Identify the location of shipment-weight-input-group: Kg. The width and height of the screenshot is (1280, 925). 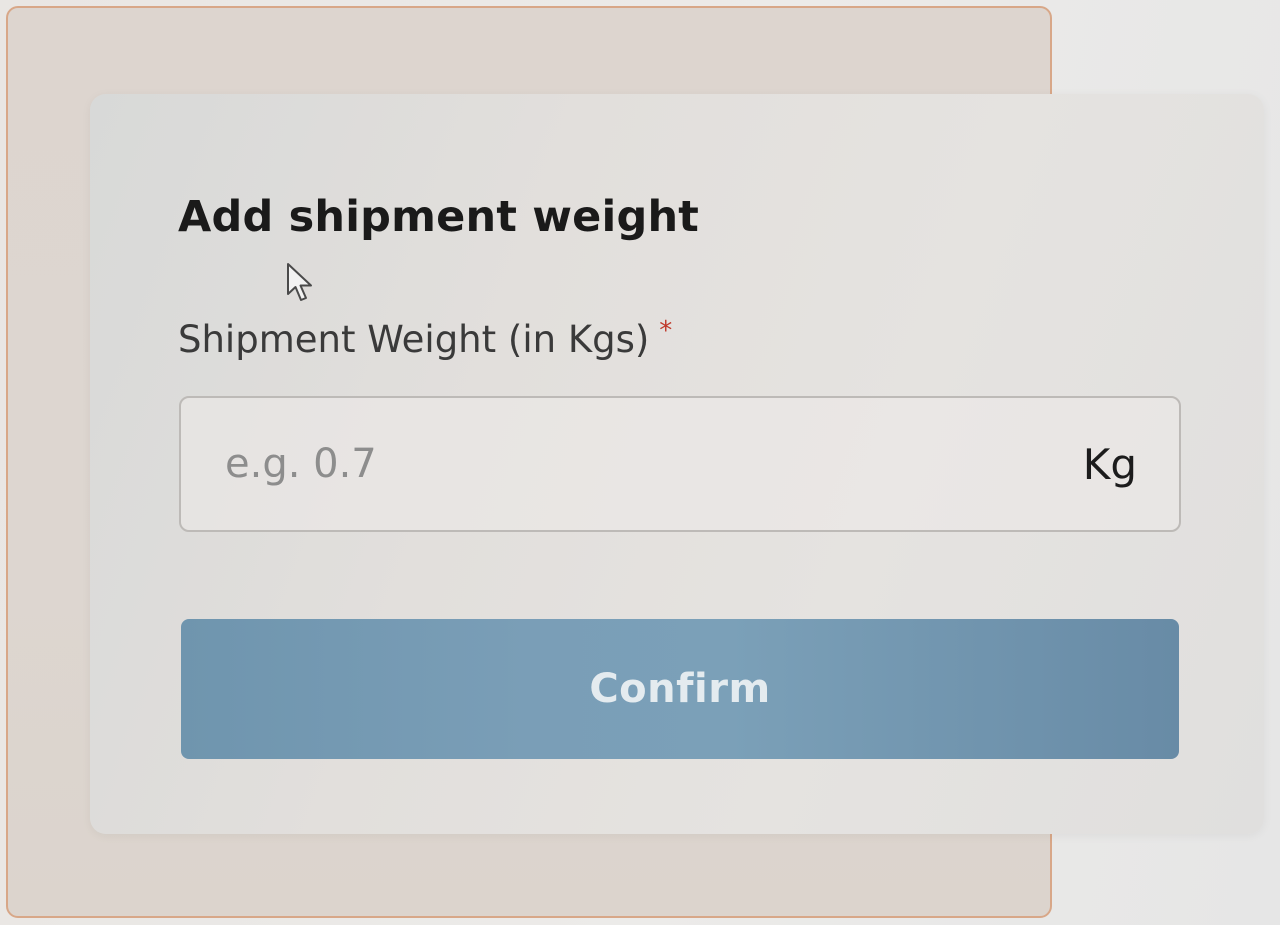
(680, 464).